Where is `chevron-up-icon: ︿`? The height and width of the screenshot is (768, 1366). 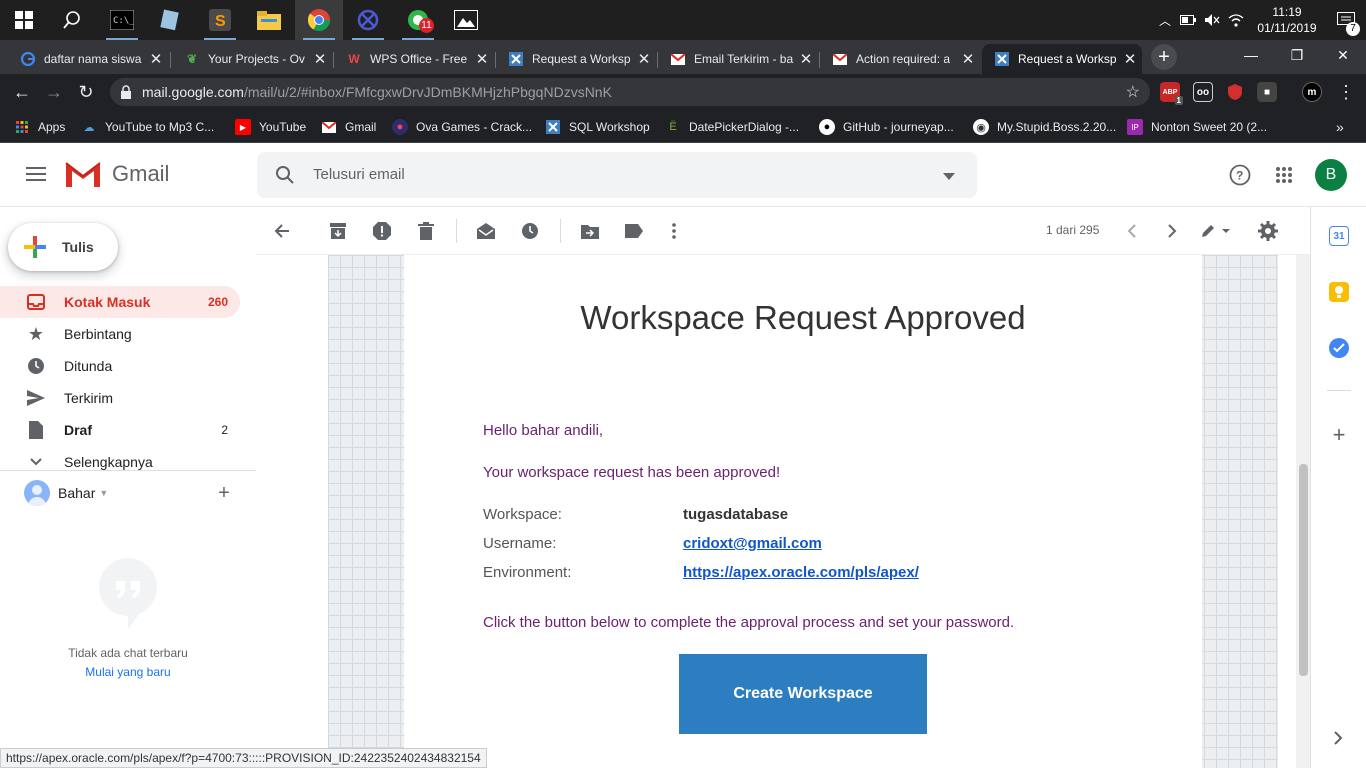 chevron-up-icon: ︿ is located at coordinates (1165, 20).